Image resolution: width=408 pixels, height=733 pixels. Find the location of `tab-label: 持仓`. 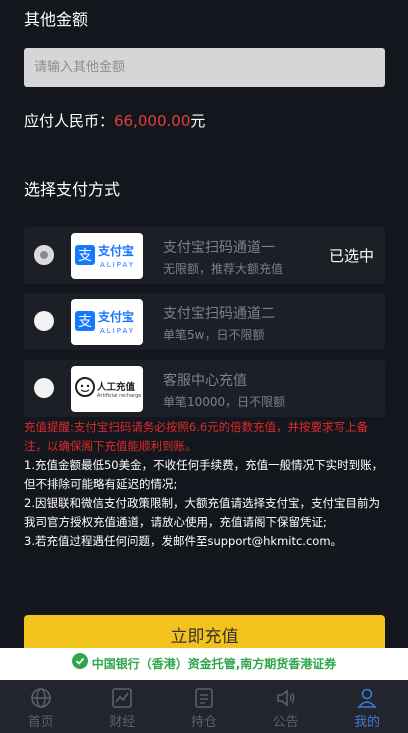

tab-label: 持仓 is located at coordinates (203, 722).